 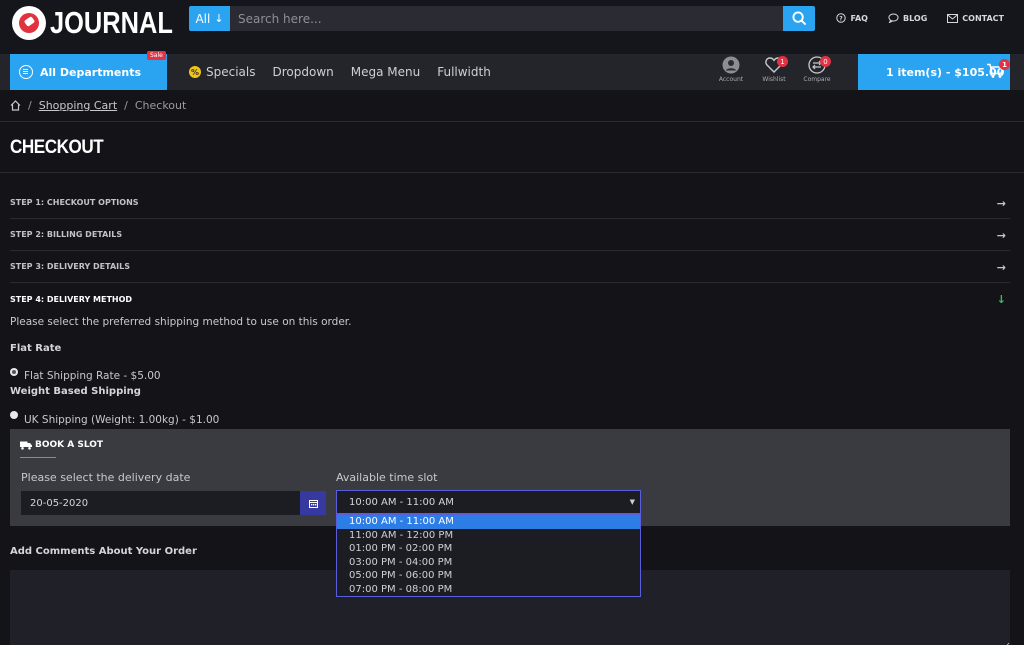 I want to click on contact-label: CONTACT, so click(x=983, y=18).